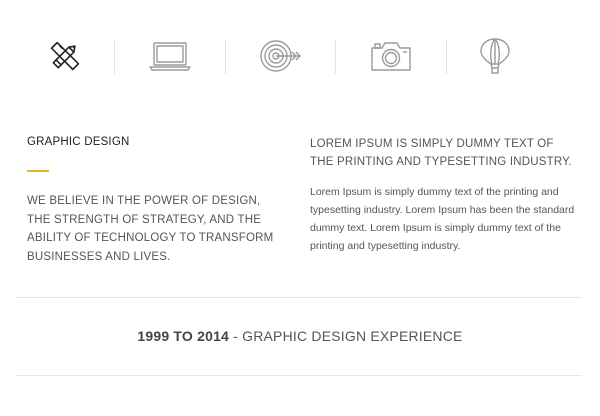  I want to click on hot-air-balloon-icon, so click(495, 56).